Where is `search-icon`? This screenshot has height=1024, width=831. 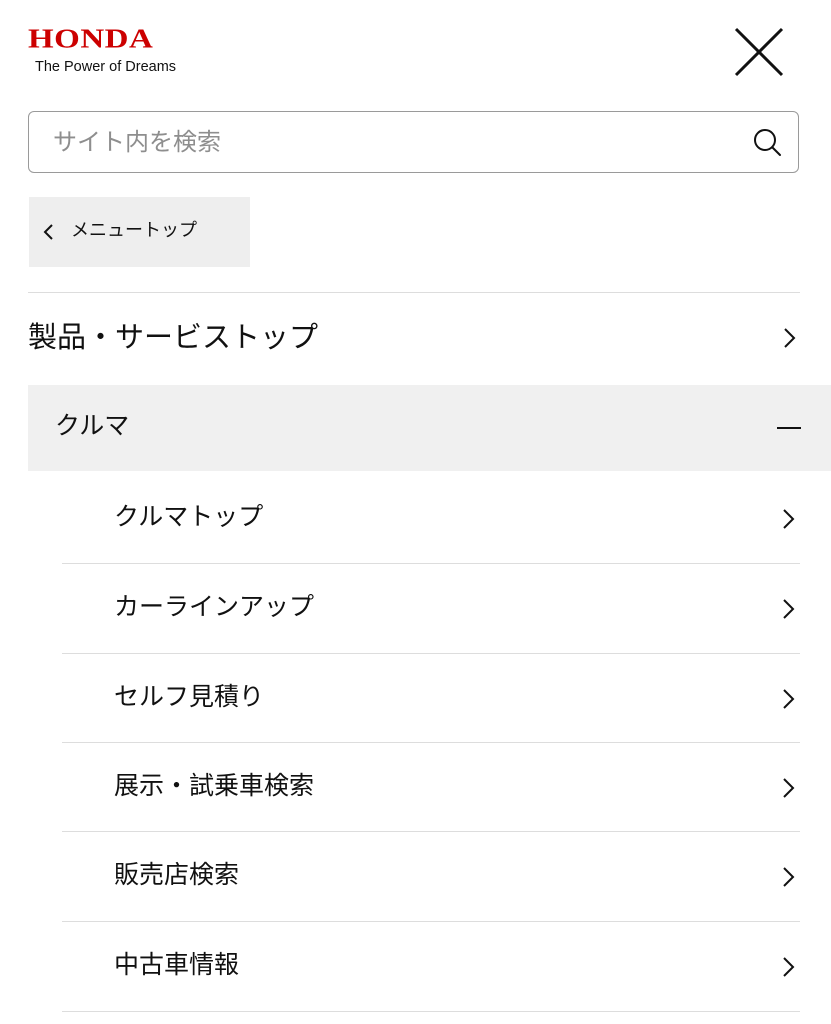 search-icon is located at coordinates (767, 142).